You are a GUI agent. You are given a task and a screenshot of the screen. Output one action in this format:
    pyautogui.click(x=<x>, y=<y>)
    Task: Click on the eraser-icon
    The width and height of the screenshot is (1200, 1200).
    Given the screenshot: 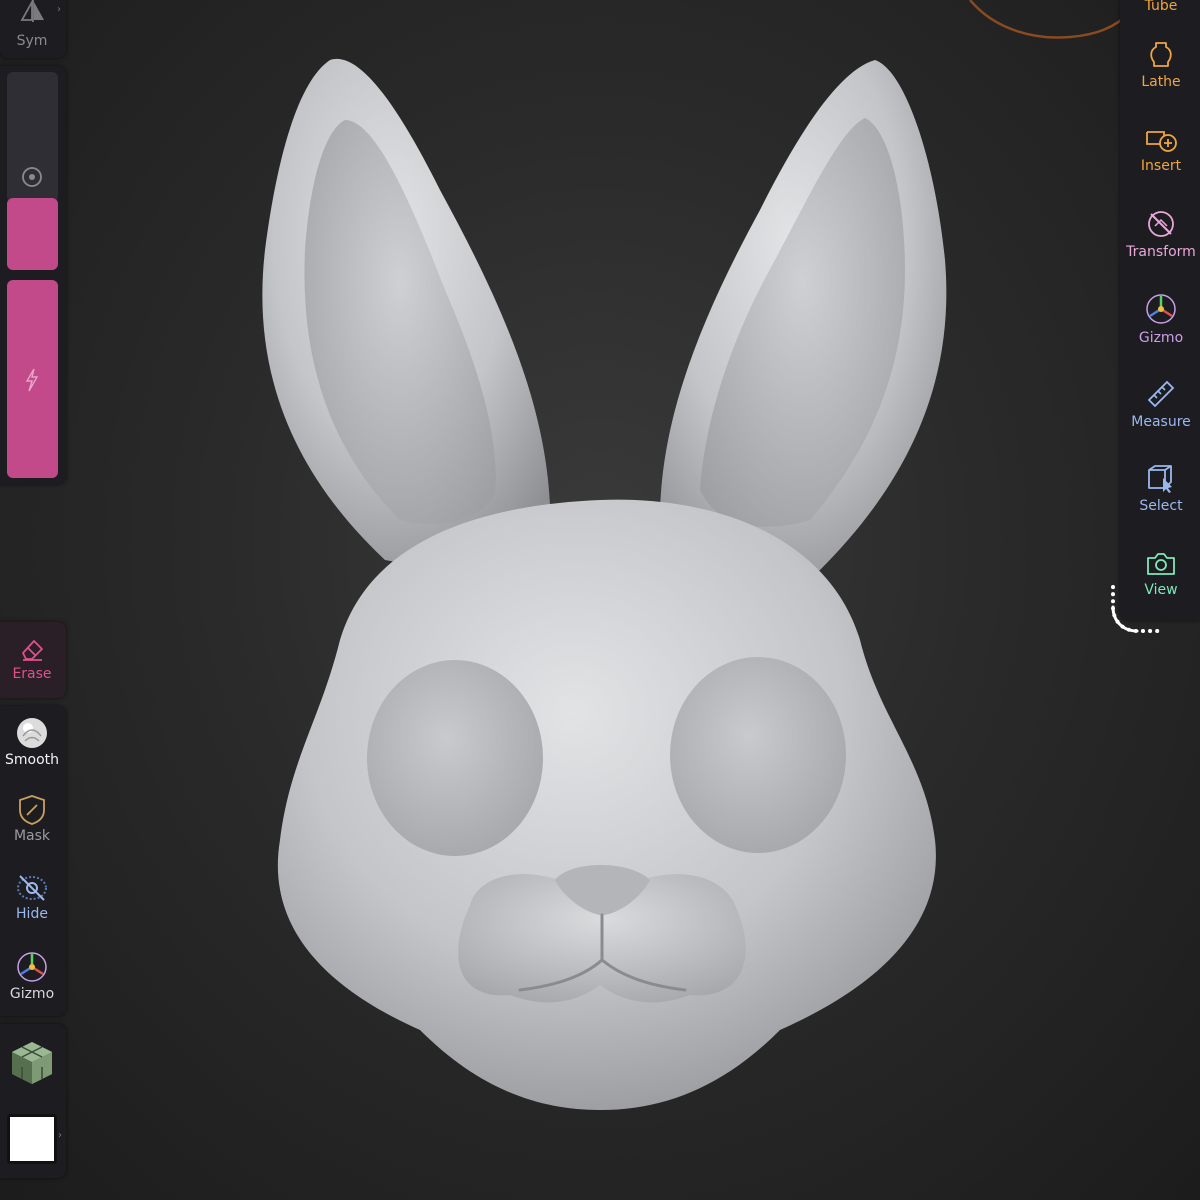 What is the action you would take?
    pyautogui.click(x=32, y=650)
    